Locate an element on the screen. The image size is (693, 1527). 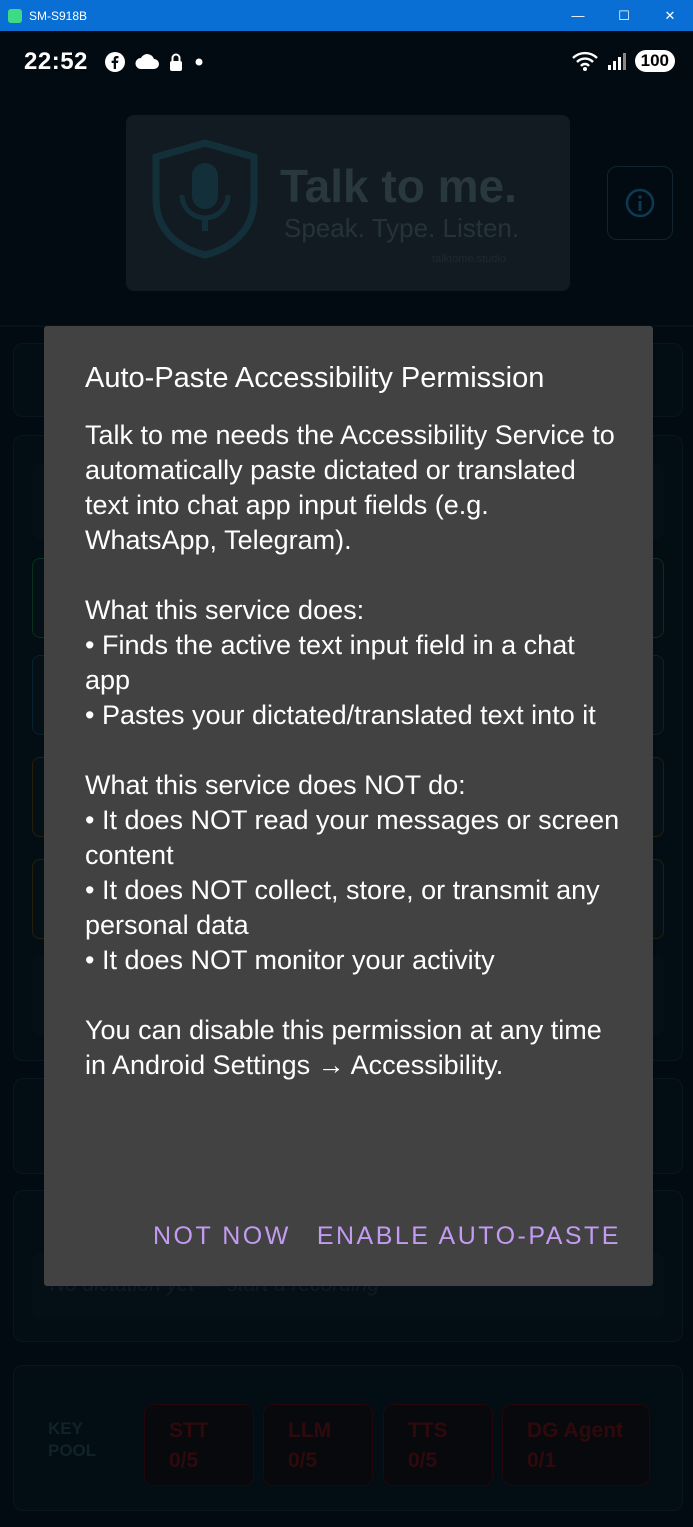
window-titlebar: SM-S918B — ☐ ✕ is located at coordinates (346, 15).